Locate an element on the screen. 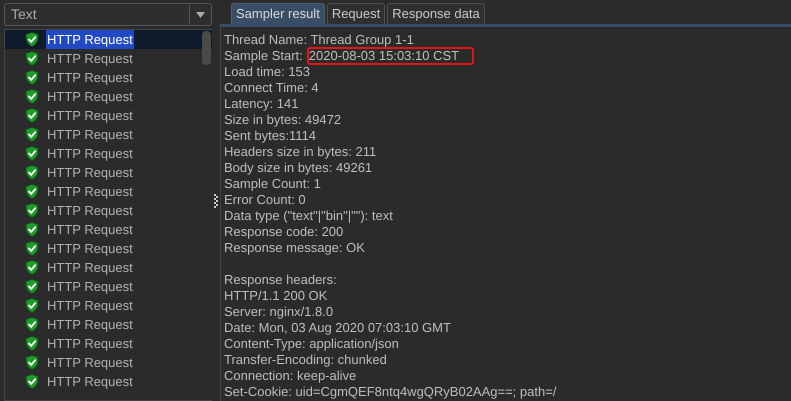  result-line: Sample Start: is located at coordinates (263, 56).